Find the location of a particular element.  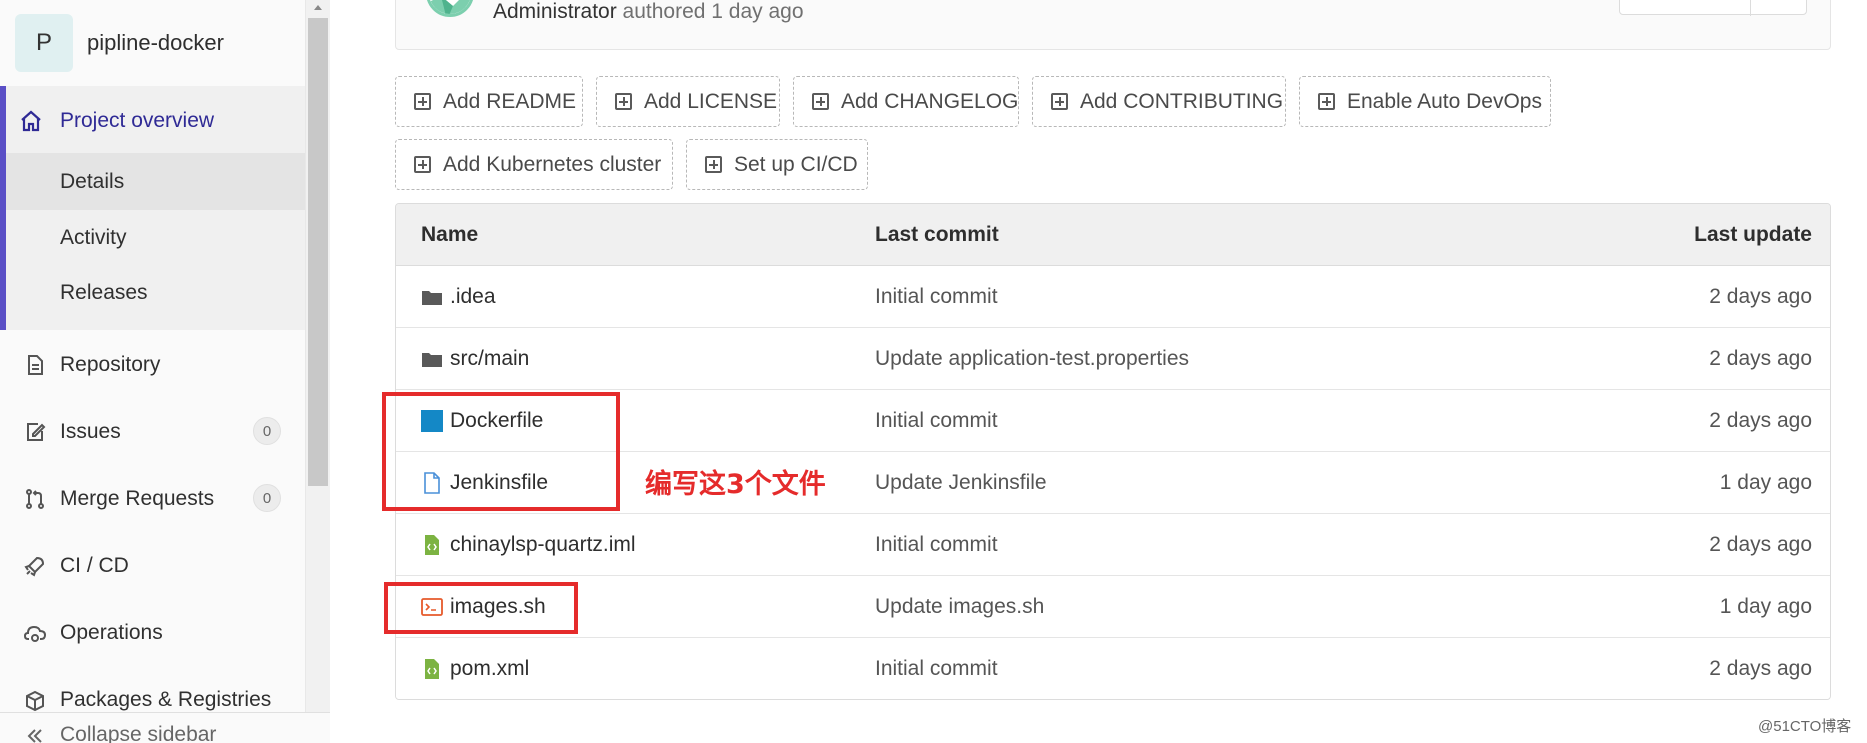

collapse-sidebar-label: Collapse sidebar is located at coordinates (138, 733).